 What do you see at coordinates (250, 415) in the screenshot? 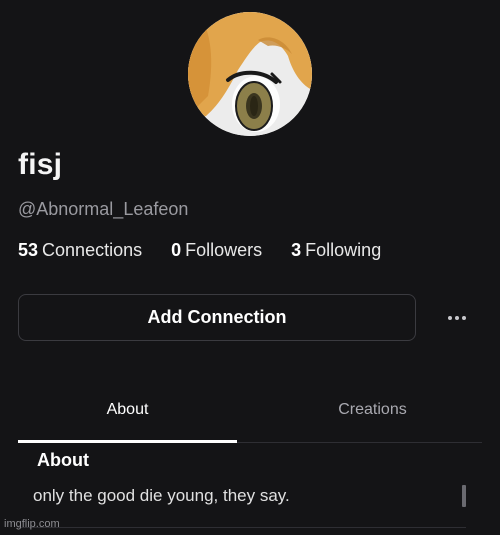
I see `profile-tabs: About Creations` at bounding box center [250, 415].